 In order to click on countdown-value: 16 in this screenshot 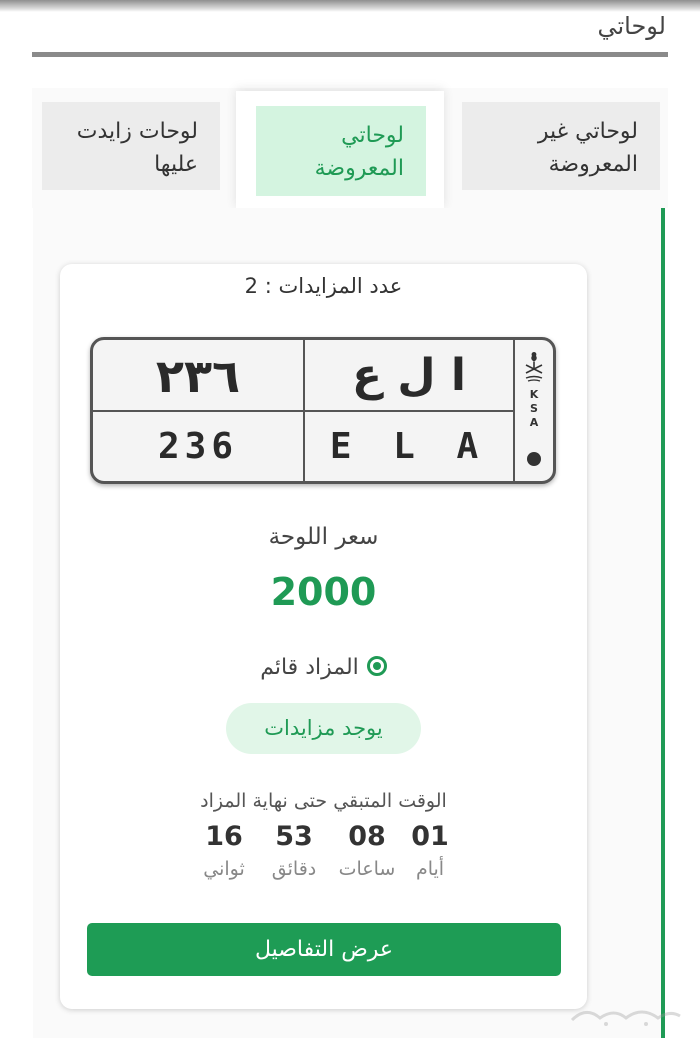, I will do `click(224, 836)`.